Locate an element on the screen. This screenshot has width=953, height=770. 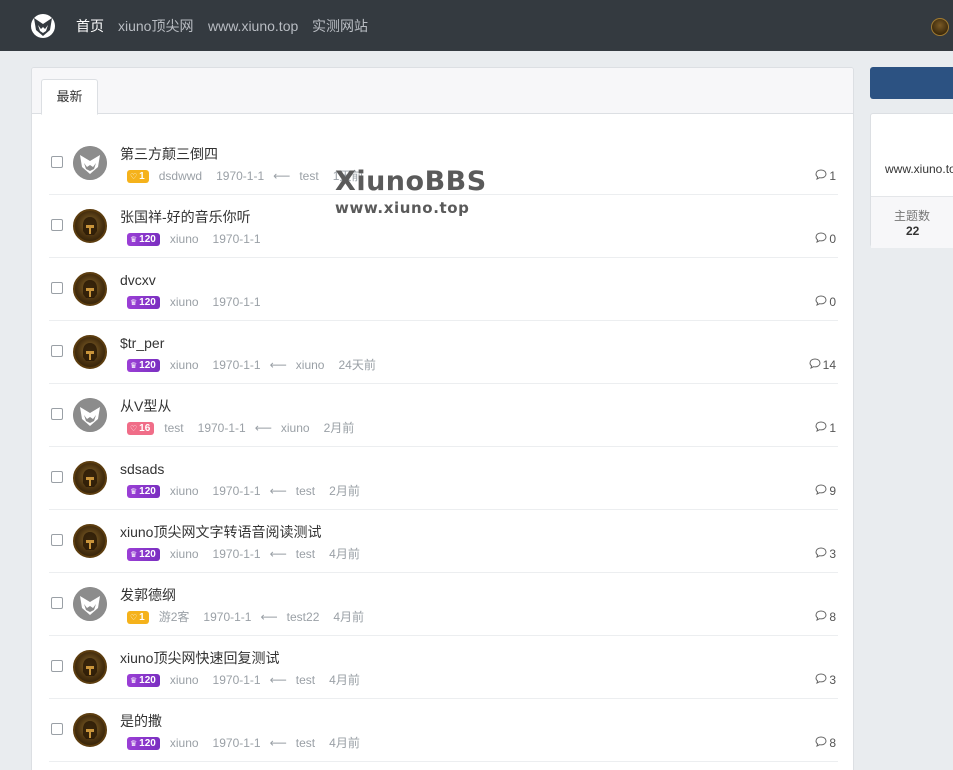
thread-row: sdsads ♛ 120 xiuno 1970-1-1 ⟵ test 2月前 9 is located at coordinates (443, 478).